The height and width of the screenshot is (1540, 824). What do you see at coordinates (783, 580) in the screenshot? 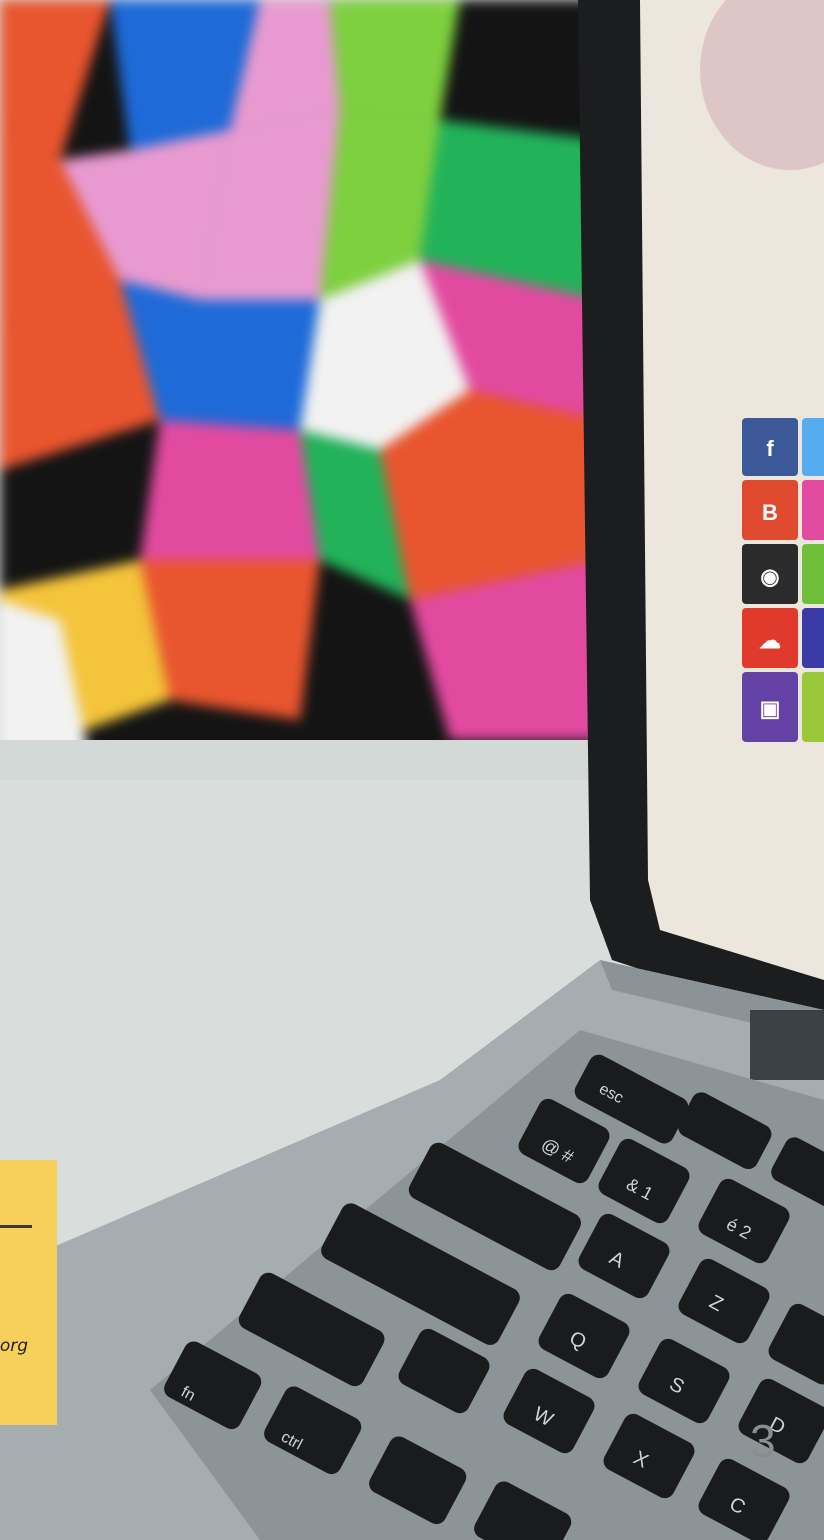
I see `social-tile-grid` at bounding box center [783, 580].